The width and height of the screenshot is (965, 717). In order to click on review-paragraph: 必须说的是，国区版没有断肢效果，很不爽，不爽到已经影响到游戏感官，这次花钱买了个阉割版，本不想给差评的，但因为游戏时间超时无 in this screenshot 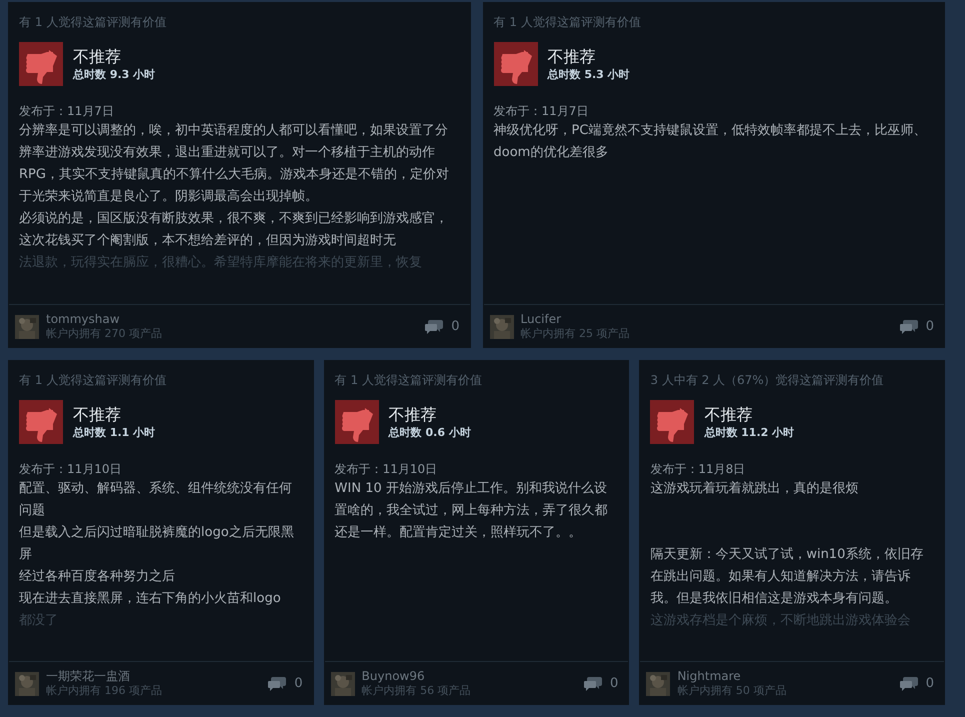, I will do `click(234, 230)`.